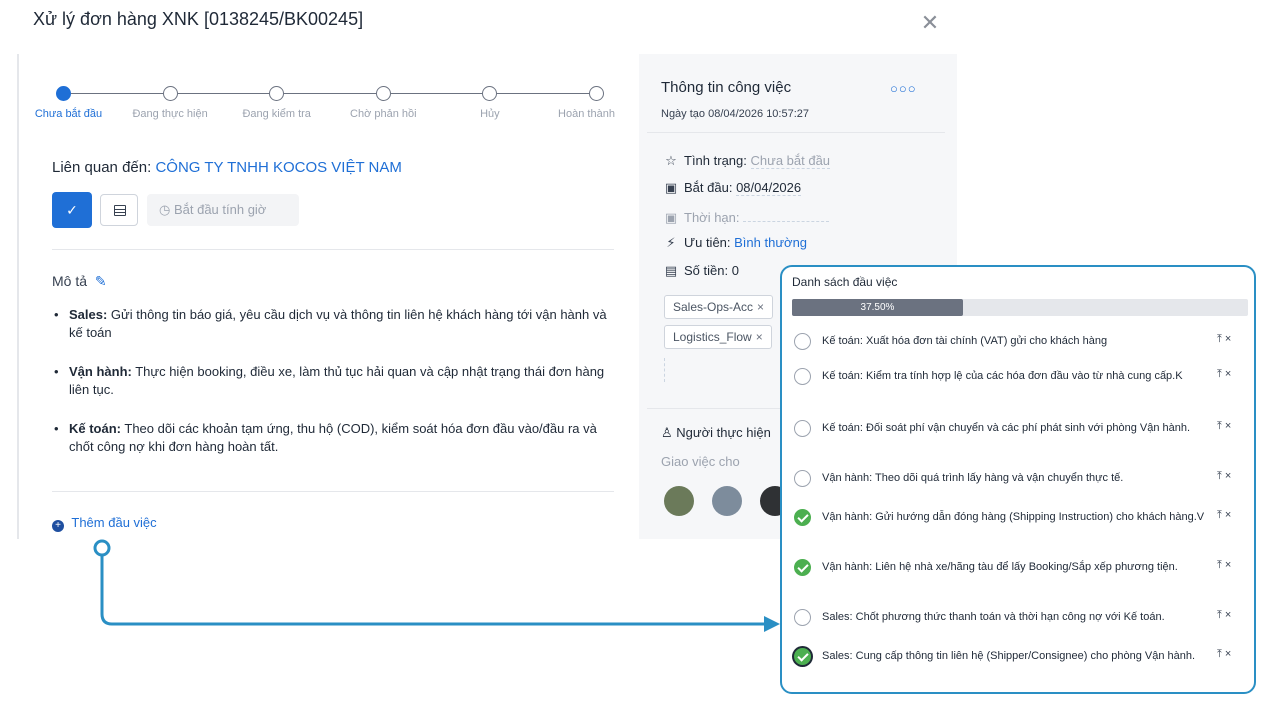 The width and height of the screenshot is (1278, 709). What do you see at coordinates (707, 242) in the screenshot?
I see `priority-label: Ưu tiên:` at bounding box center [707, 242].